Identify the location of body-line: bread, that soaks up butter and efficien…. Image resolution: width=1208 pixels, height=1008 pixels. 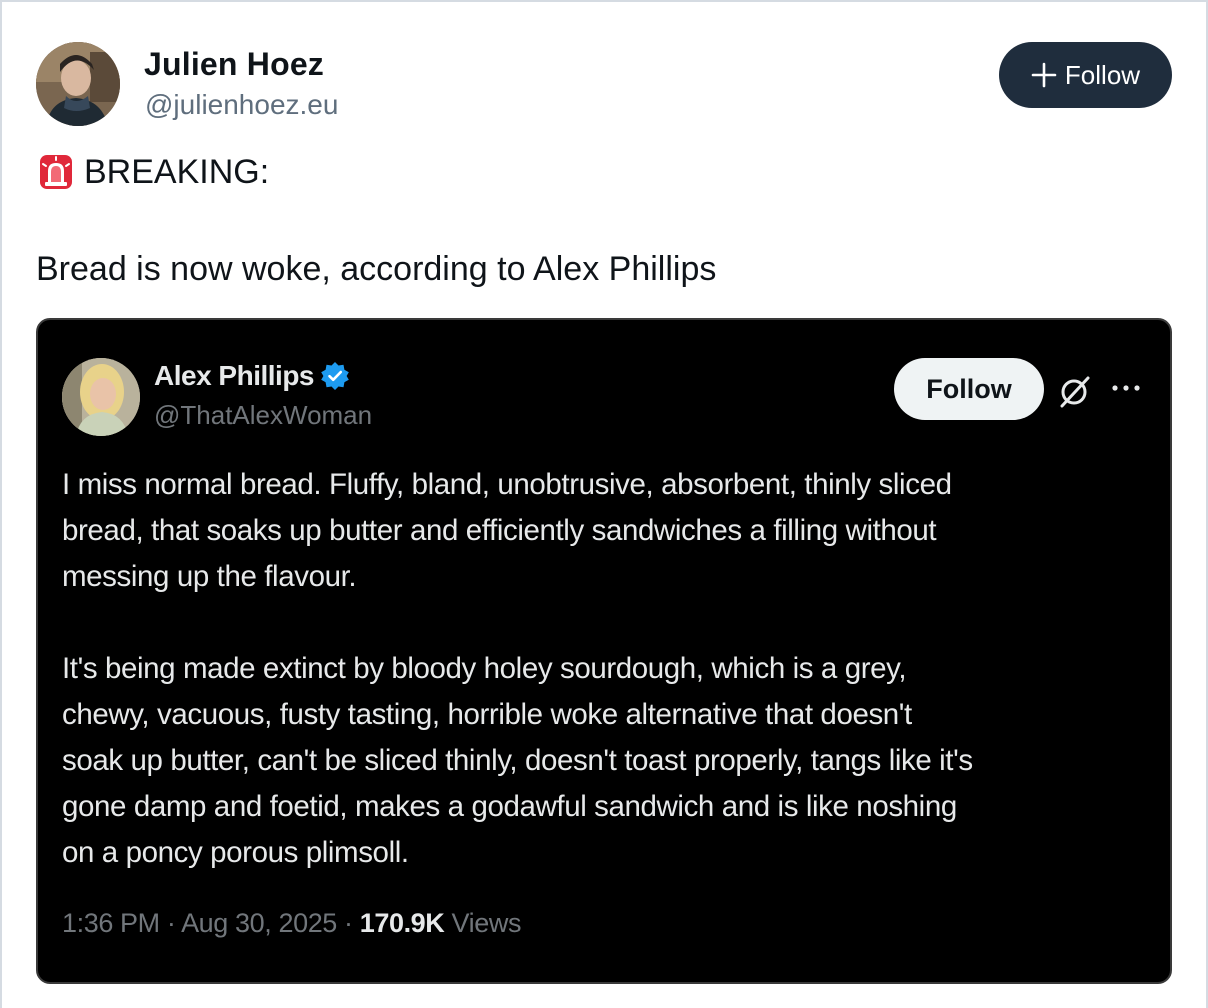
(499, 530).